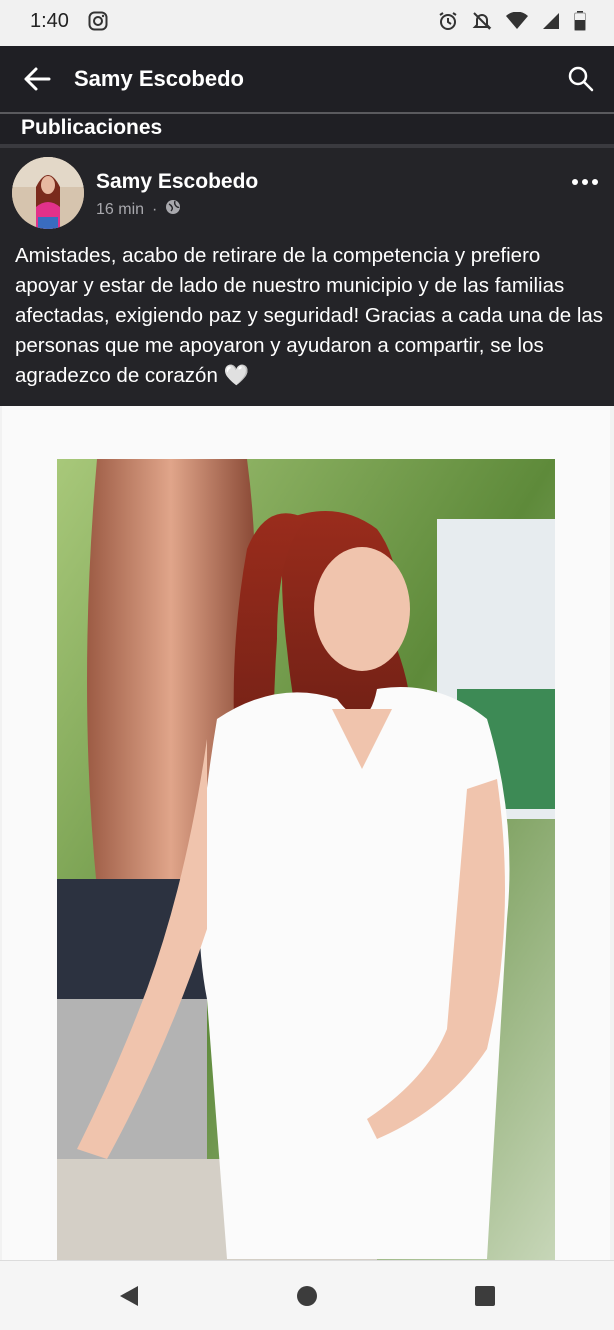  What do you see at coordinates (307, 23) in the screenshot?
I see `status-bar: 1:40` at bounding box center [307, 23].